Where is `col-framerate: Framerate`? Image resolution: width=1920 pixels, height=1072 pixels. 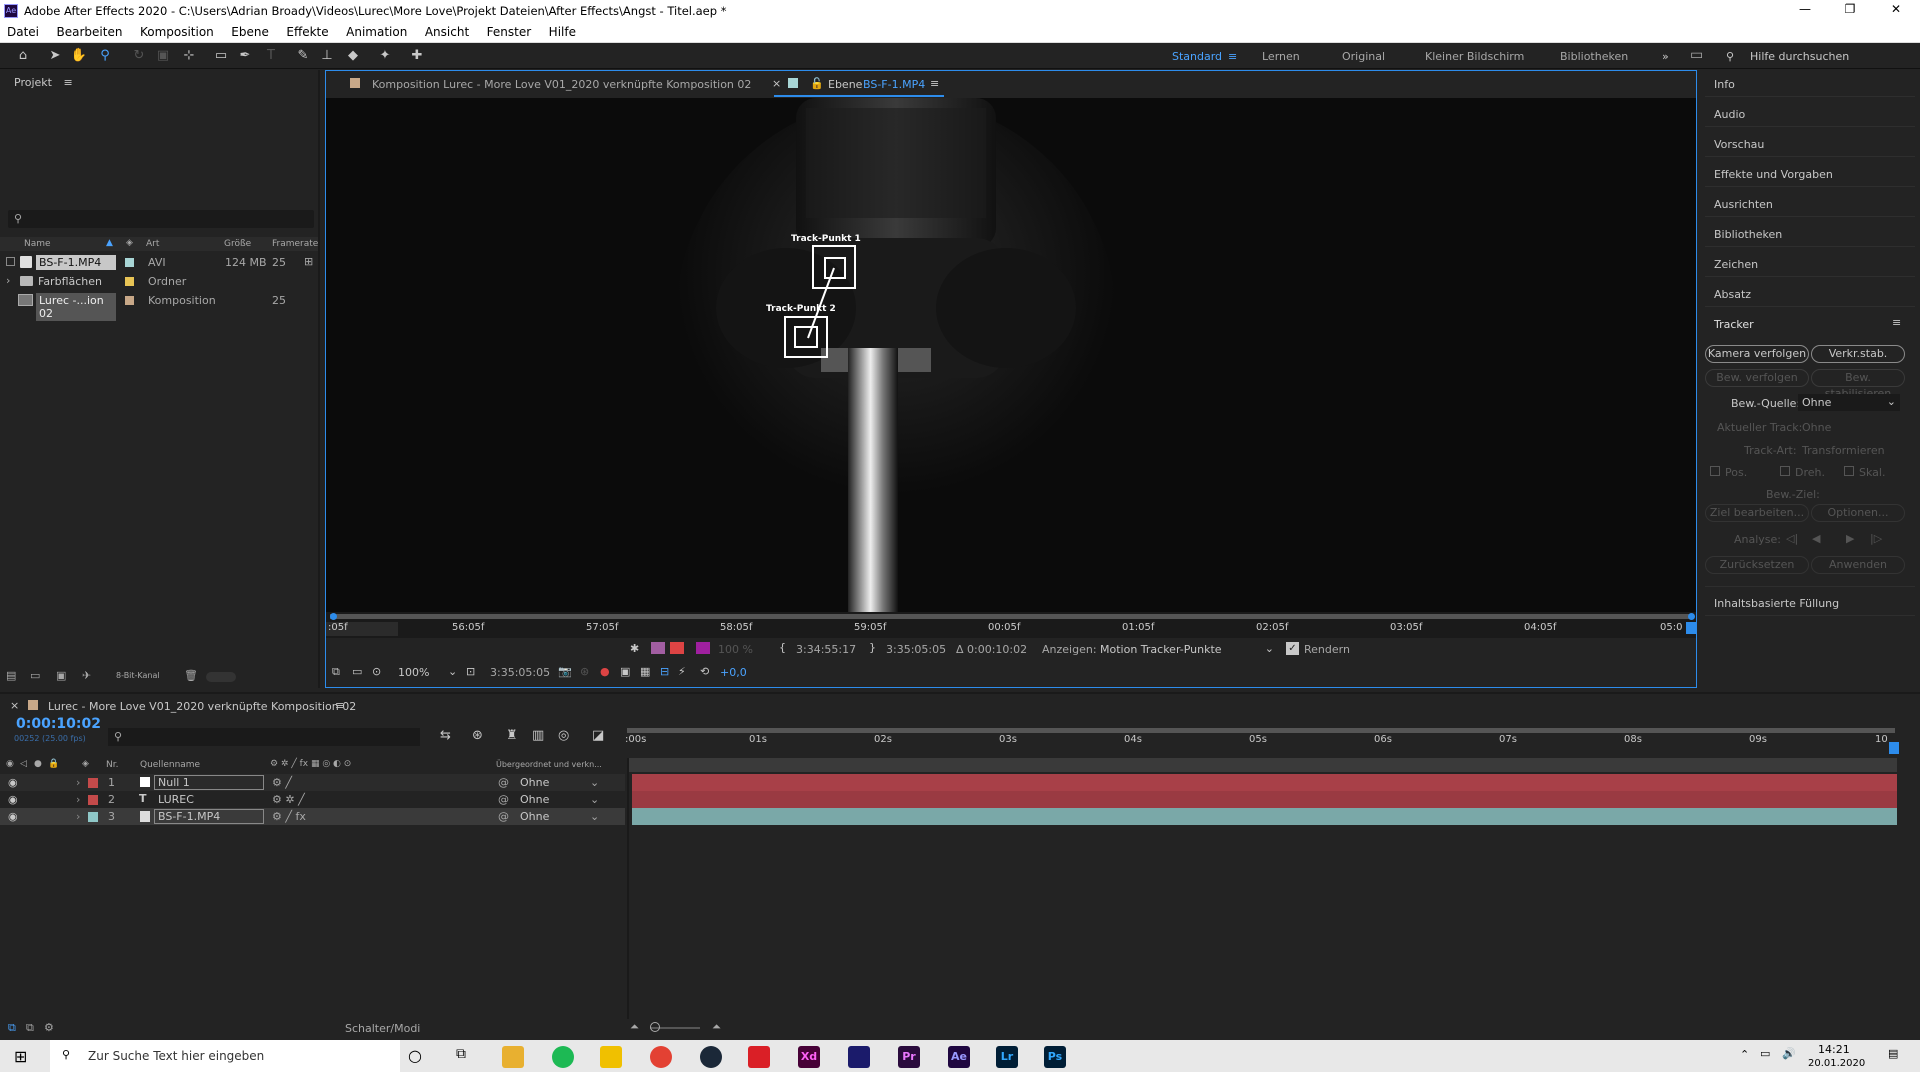 col-framerate: Framerate is located at coordinates (295, 244).